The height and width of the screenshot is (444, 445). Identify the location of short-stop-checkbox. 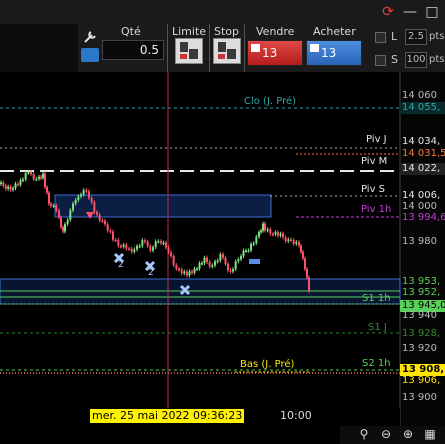
(380, 60).